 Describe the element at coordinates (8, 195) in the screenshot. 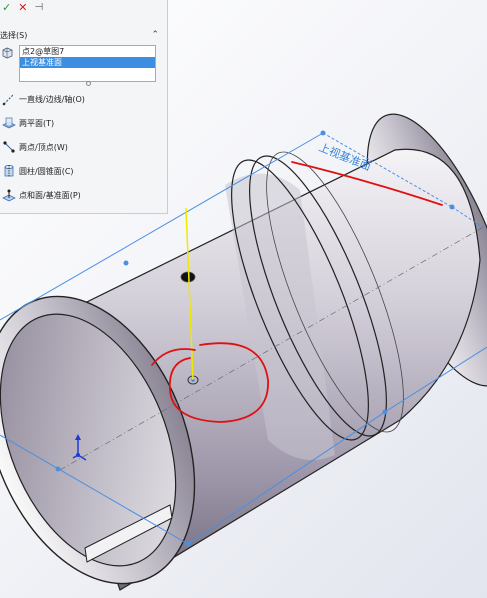

I see `point-plane-icon` at that location.